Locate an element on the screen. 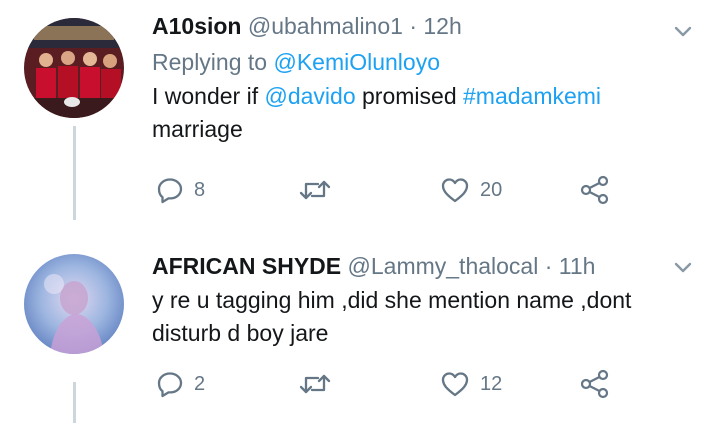  like-button: 12 is located at coordinates (471, 384).